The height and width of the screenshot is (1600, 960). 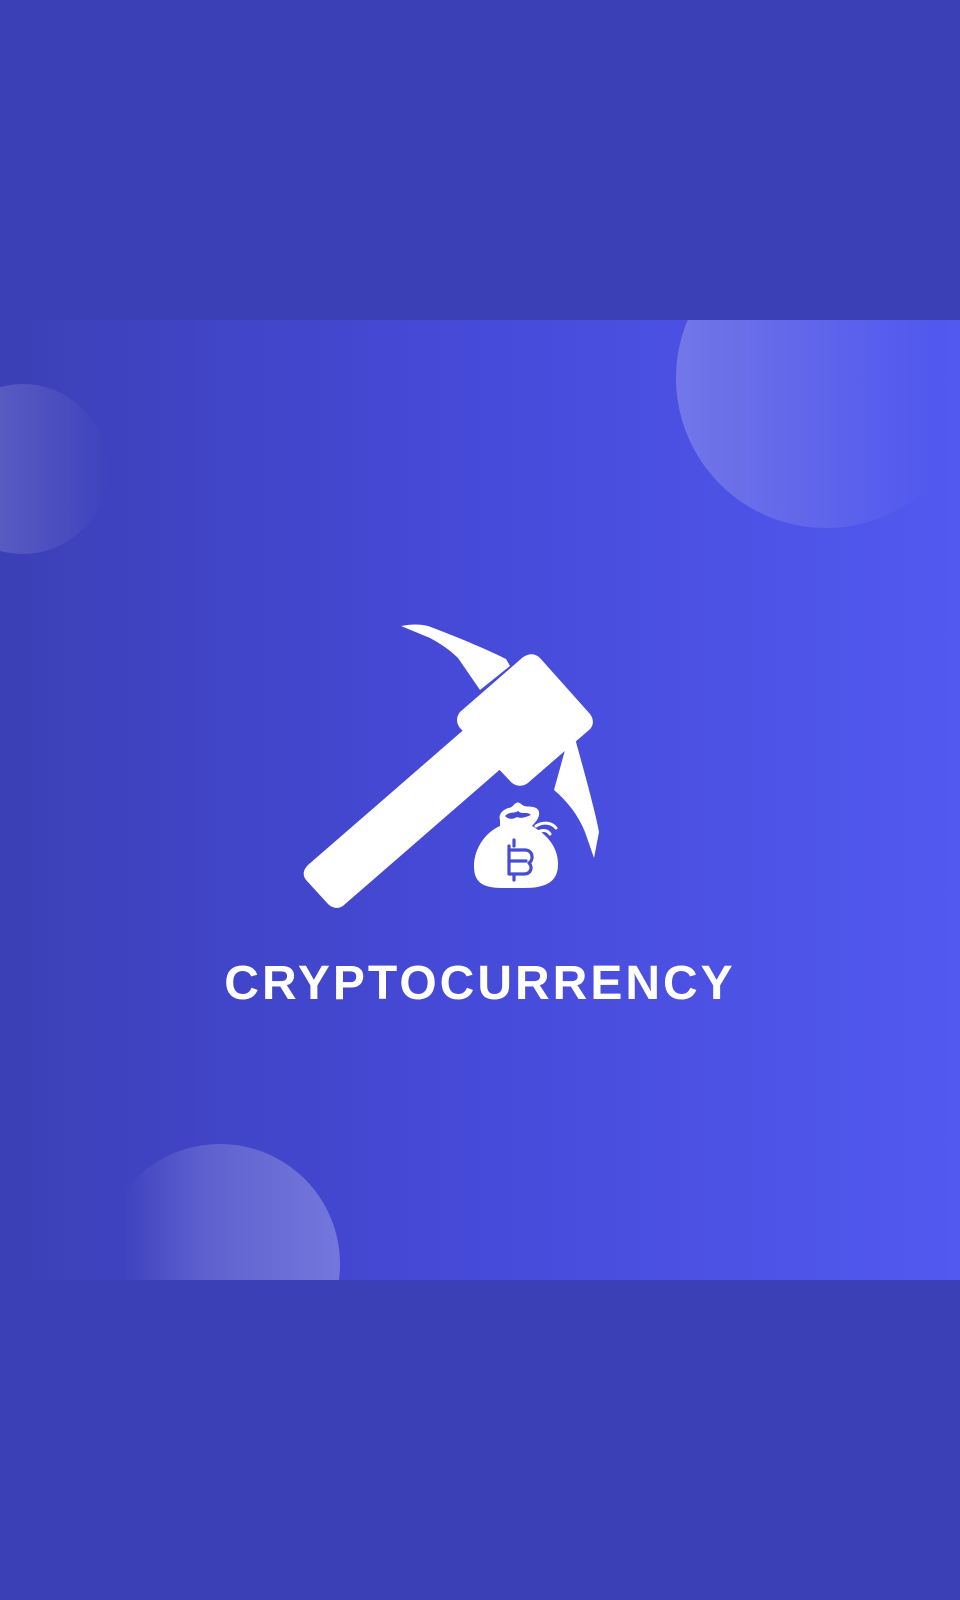 What do you see at coordinates (54, 469) in the screenshot?
I see `decorative-circle-left` at bounding box center [54, 469].